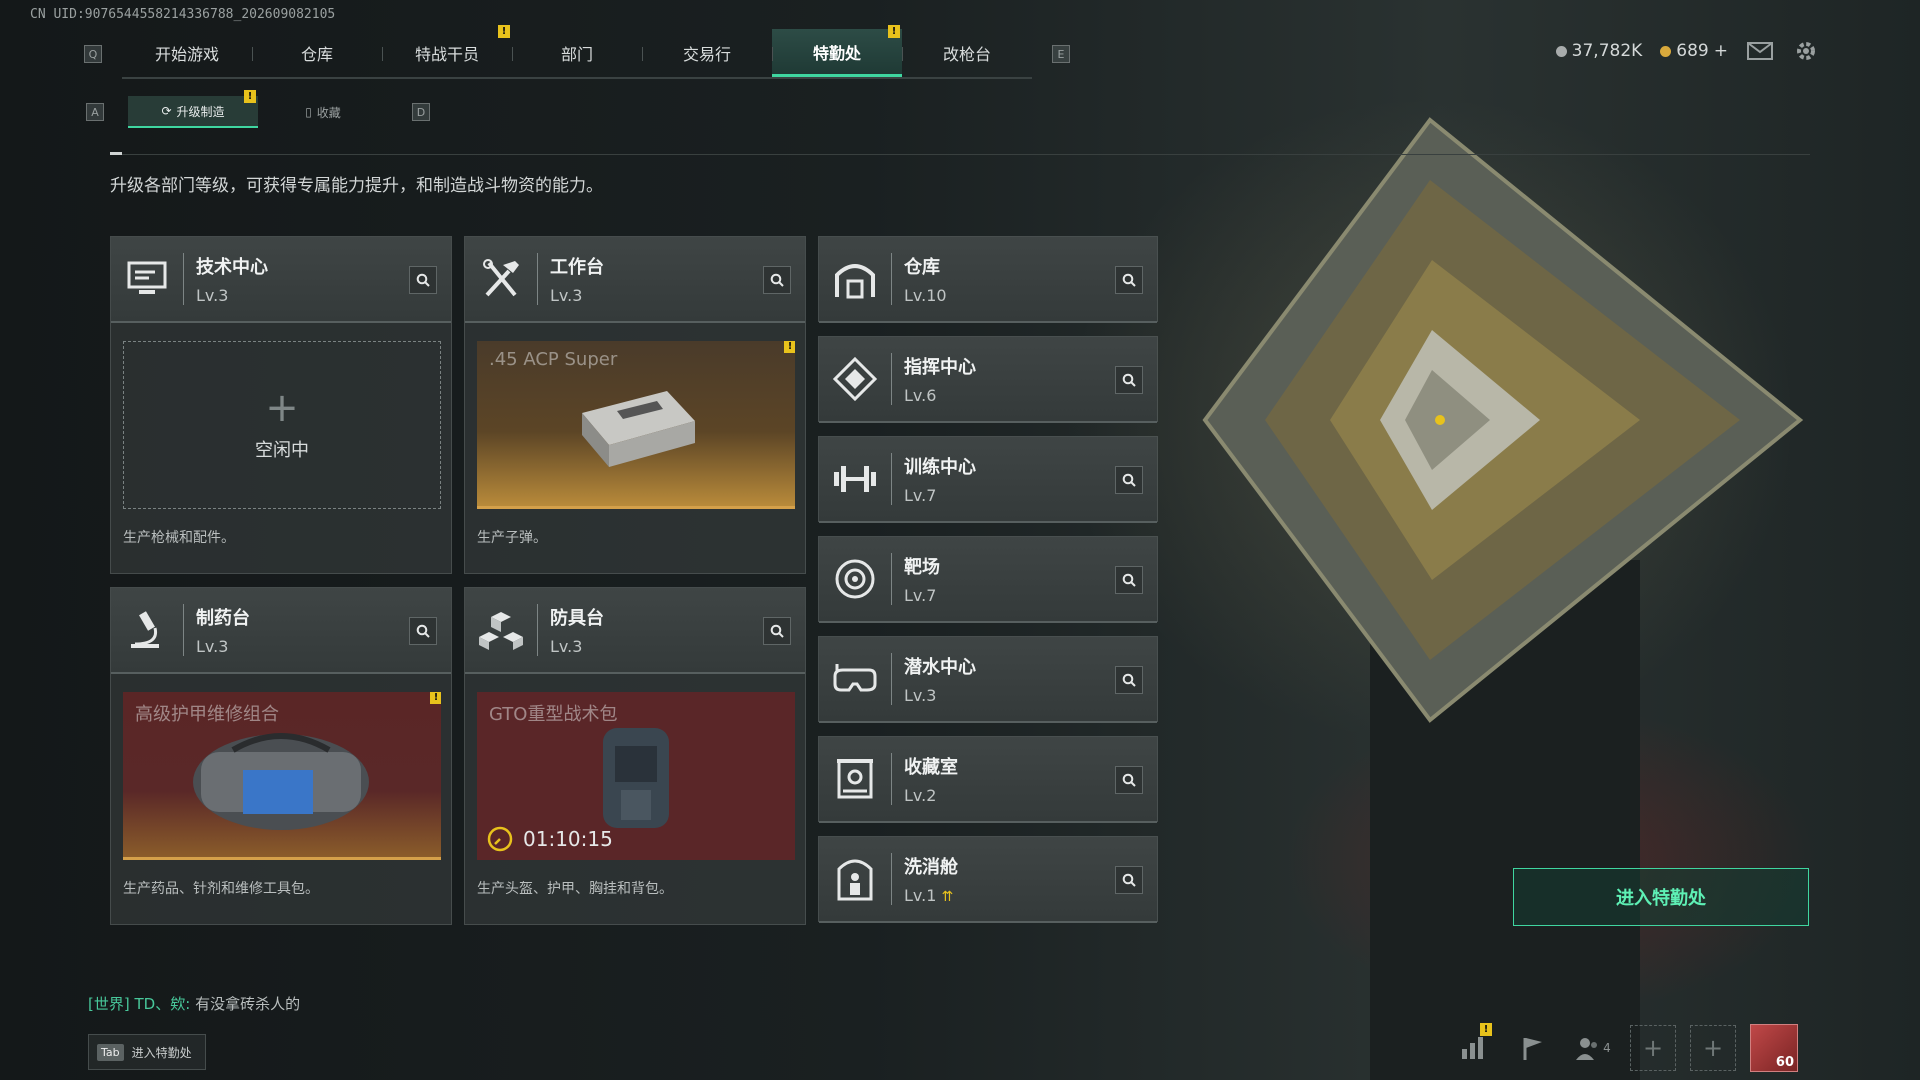 The image size is (1920, 1080). Describe the element at coordinates (281, 631) in the screenshot. I see `facility-header: 制药台 Lv.3` at that location.